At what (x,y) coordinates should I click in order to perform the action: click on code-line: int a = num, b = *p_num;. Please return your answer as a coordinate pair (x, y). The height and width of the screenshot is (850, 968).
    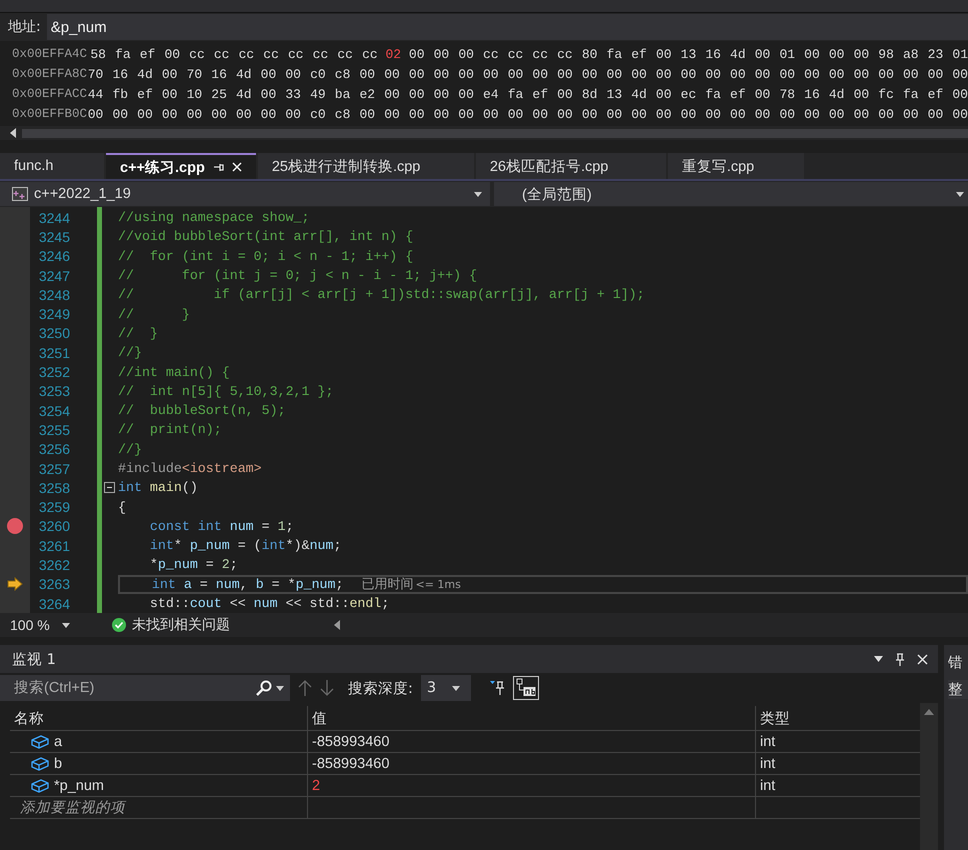
    Looking at the image, I should click on (247, 584).